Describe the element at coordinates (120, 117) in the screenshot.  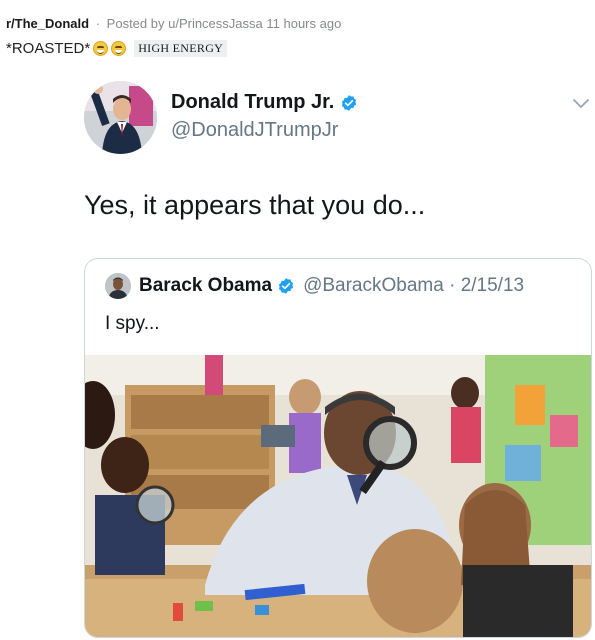
I see `author-avatar` at that location.